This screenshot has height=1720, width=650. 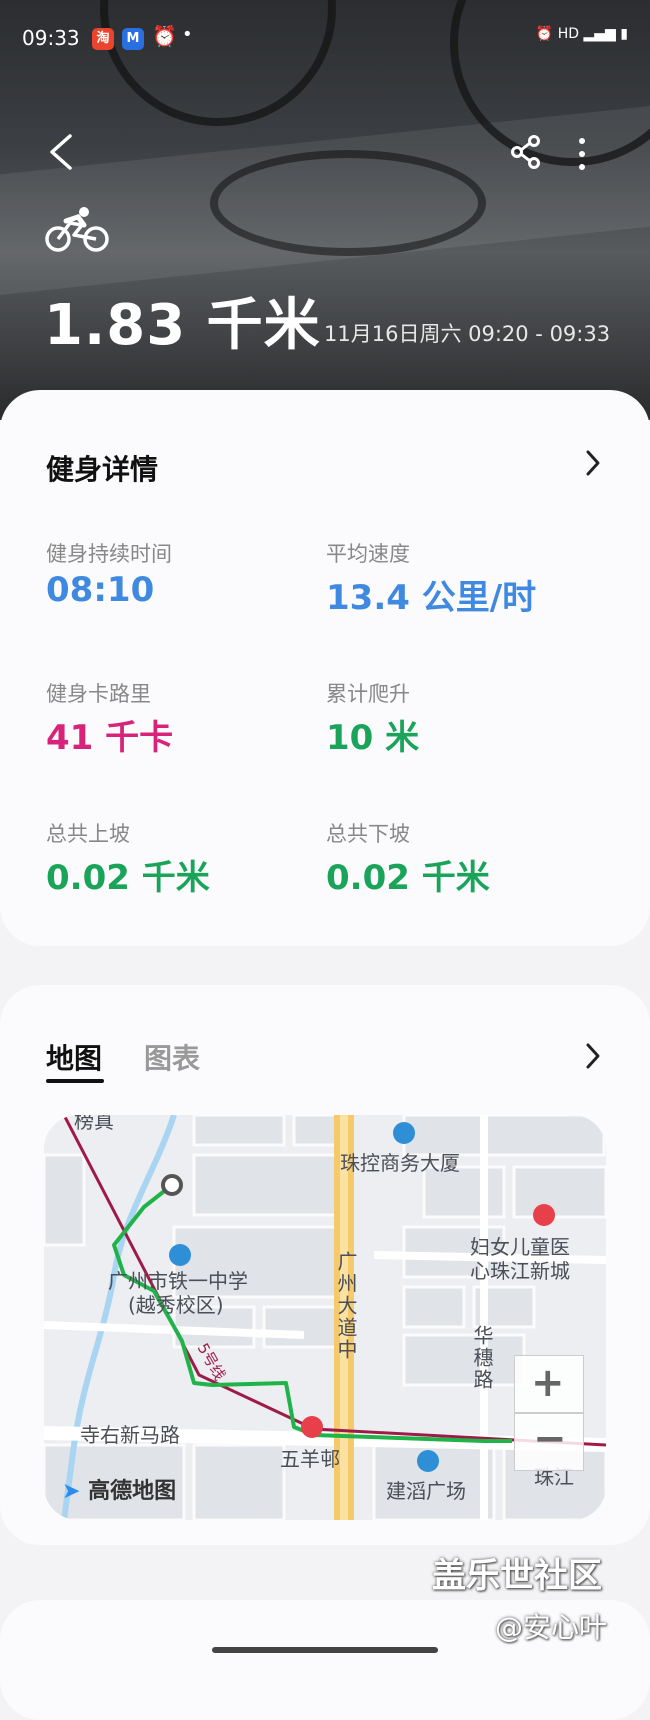 What do you see at coordinates (526, 152) in the screenshot?
I see `share-icon` at bounding box center [526, 152].